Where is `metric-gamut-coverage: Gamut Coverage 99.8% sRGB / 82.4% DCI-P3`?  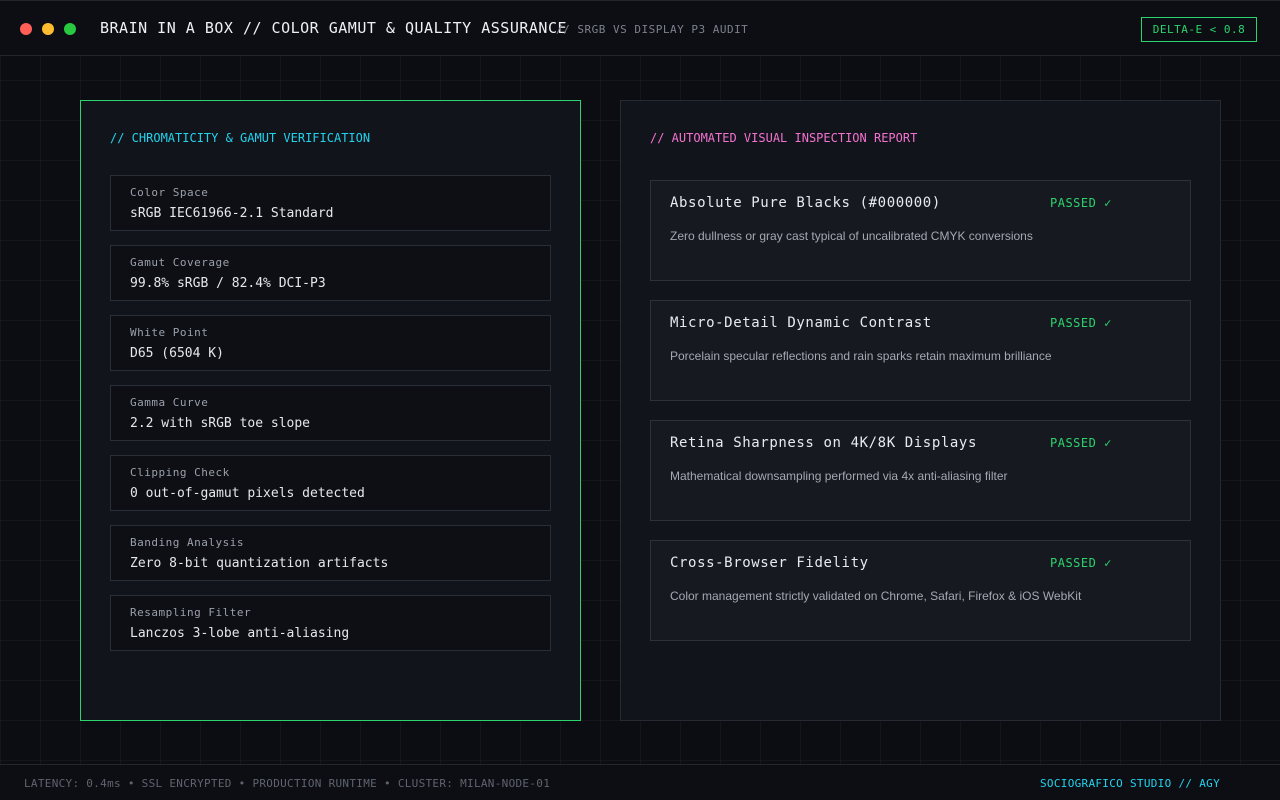 metric-gamut-coverage: Gamut Coverage 99.8% sRGB / 82.4% DCI-P3 is located at coordinates (330, 273).